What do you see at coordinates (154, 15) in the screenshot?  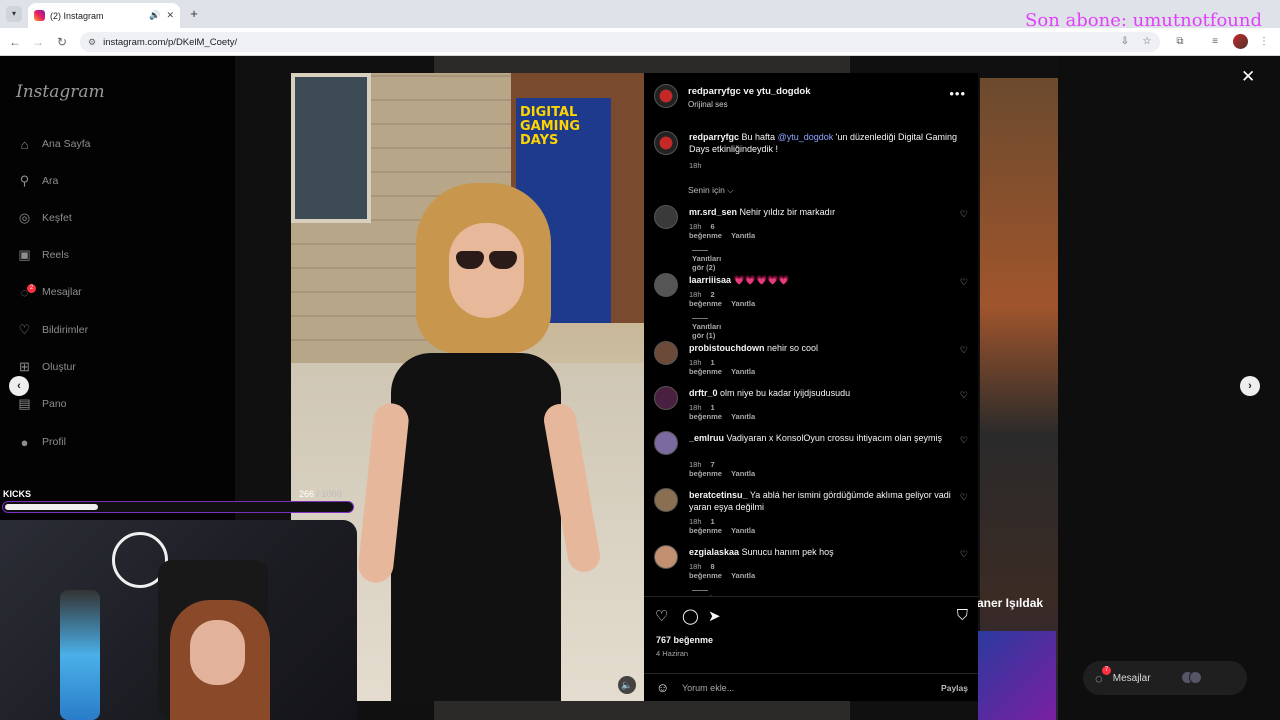 I see `speaker-icon: 🔊` at bounding box center [154, 15].